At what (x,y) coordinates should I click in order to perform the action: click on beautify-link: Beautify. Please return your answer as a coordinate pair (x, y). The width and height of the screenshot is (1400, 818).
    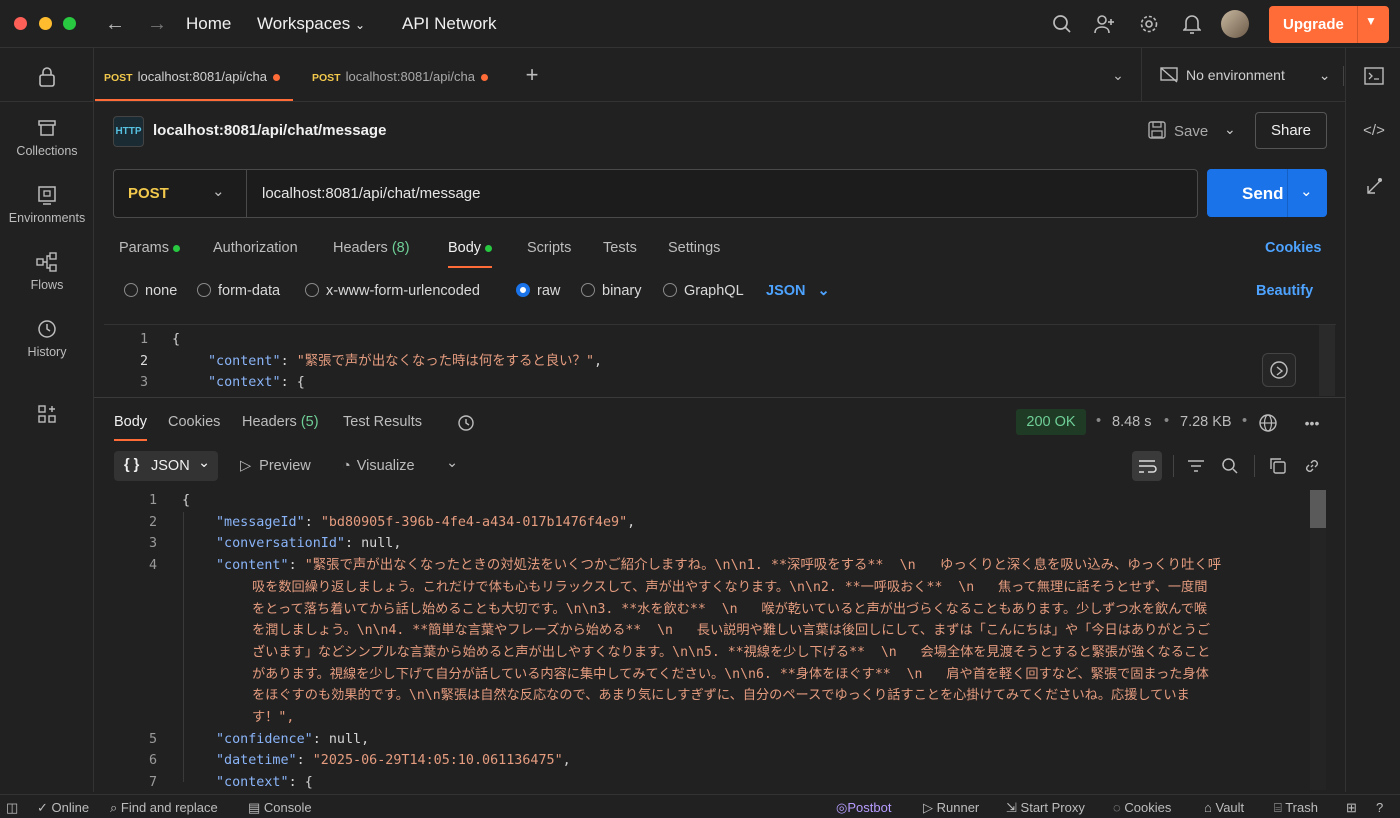
    Looking at the image, I should click on (1284, 291).